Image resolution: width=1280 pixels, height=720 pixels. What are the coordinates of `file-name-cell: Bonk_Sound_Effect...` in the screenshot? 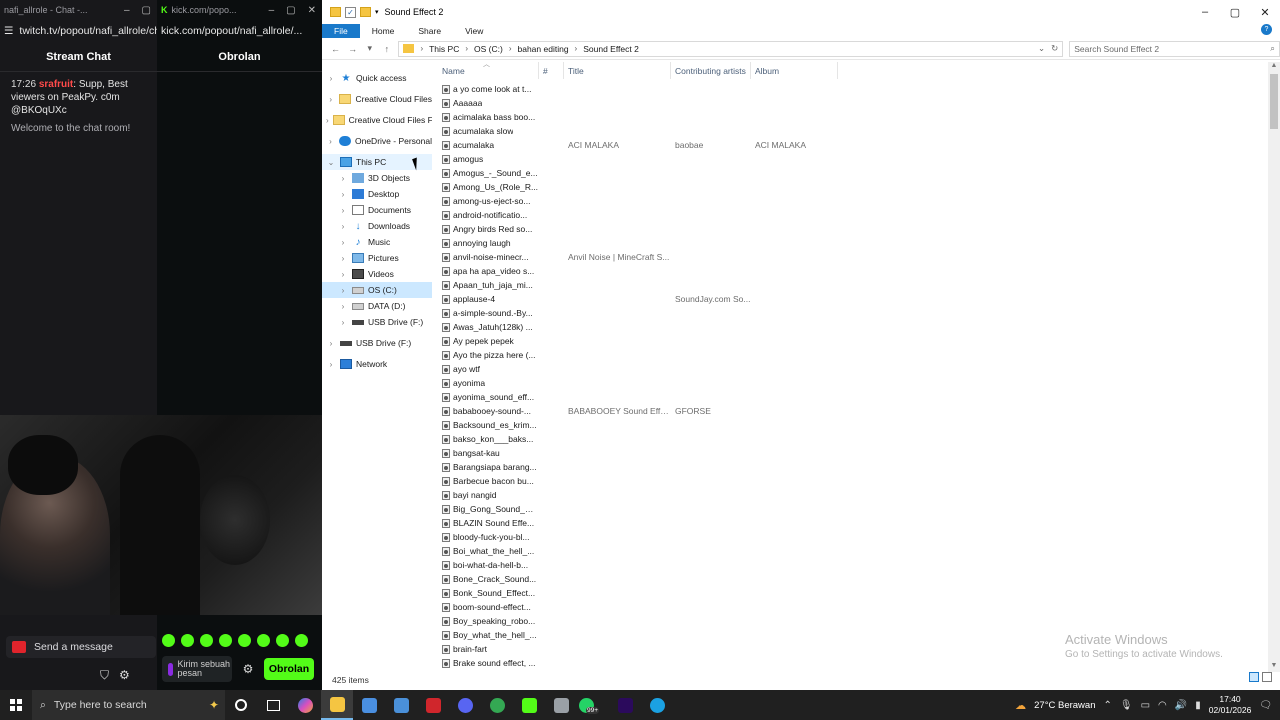 It's located at (488, 593).